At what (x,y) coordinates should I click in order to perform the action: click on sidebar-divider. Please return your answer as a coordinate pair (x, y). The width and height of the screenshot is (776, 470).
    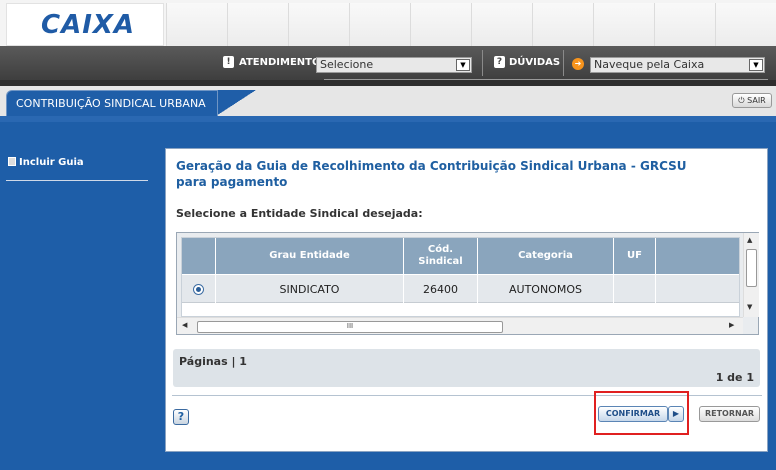
    Looking at the image, I should click on (77, 180).